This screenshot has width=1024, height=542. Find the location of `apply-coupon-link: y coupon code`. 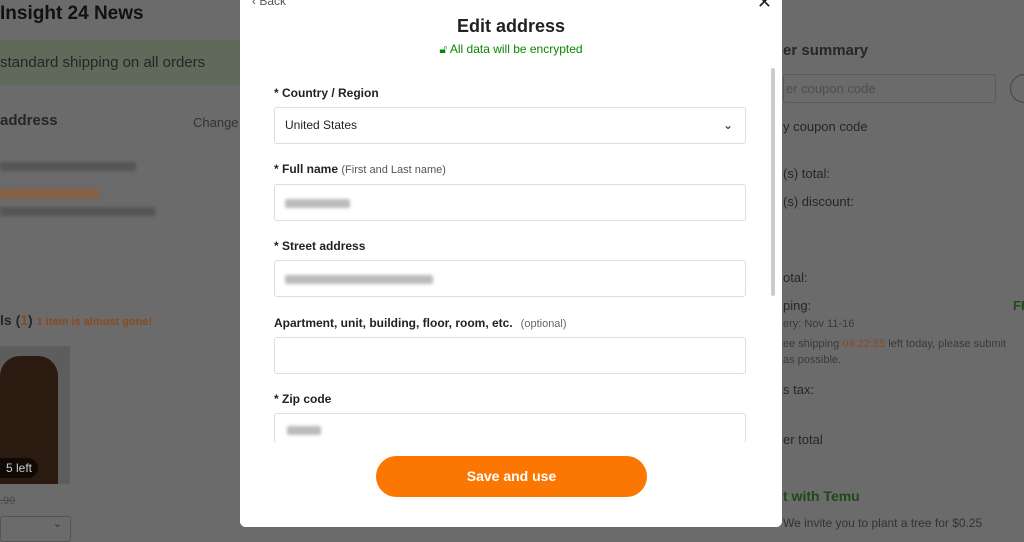

apply-coupon-link: y coupon code is located at coordinates (825, 126).